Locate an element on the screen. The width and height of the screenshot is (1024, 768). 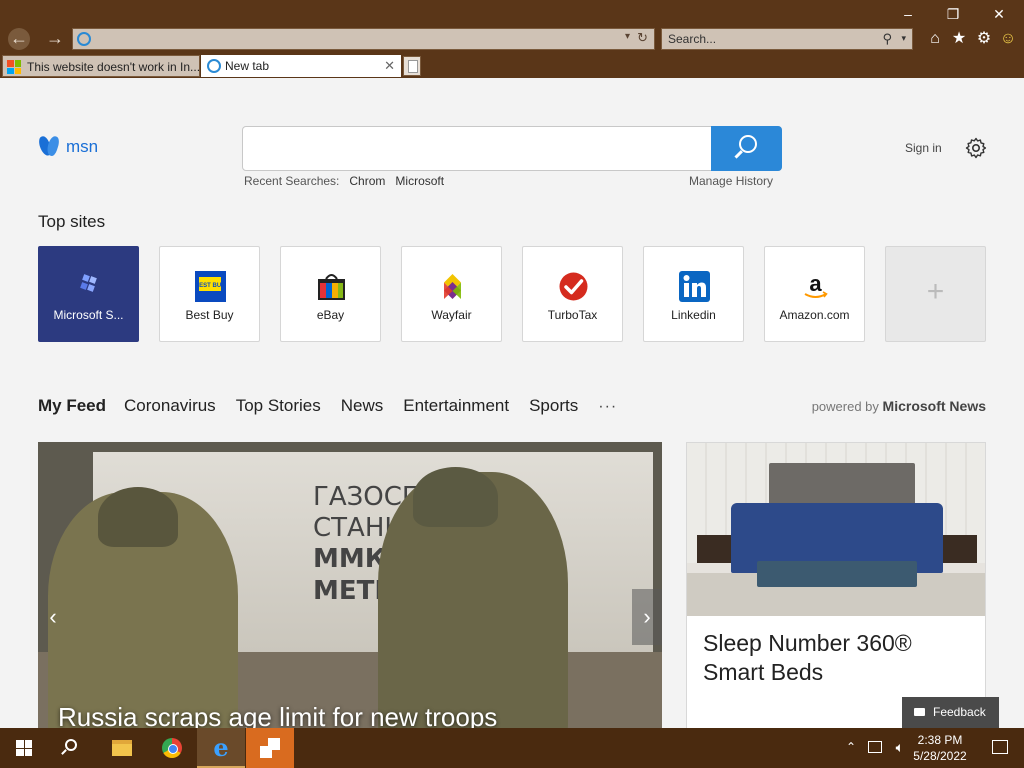
feed-tab-my-feed: My Feed is located at coordinates (72, 406).